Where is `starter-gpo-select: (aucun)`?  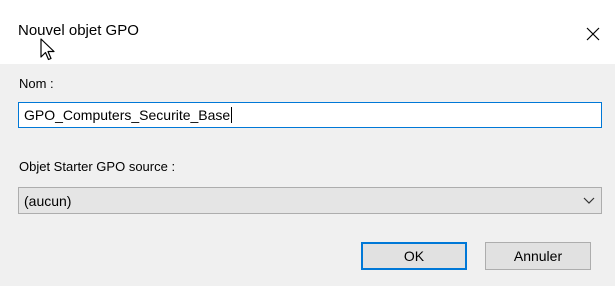 starter-gpo-select: (aucun) is located at coordinates (310, 200).